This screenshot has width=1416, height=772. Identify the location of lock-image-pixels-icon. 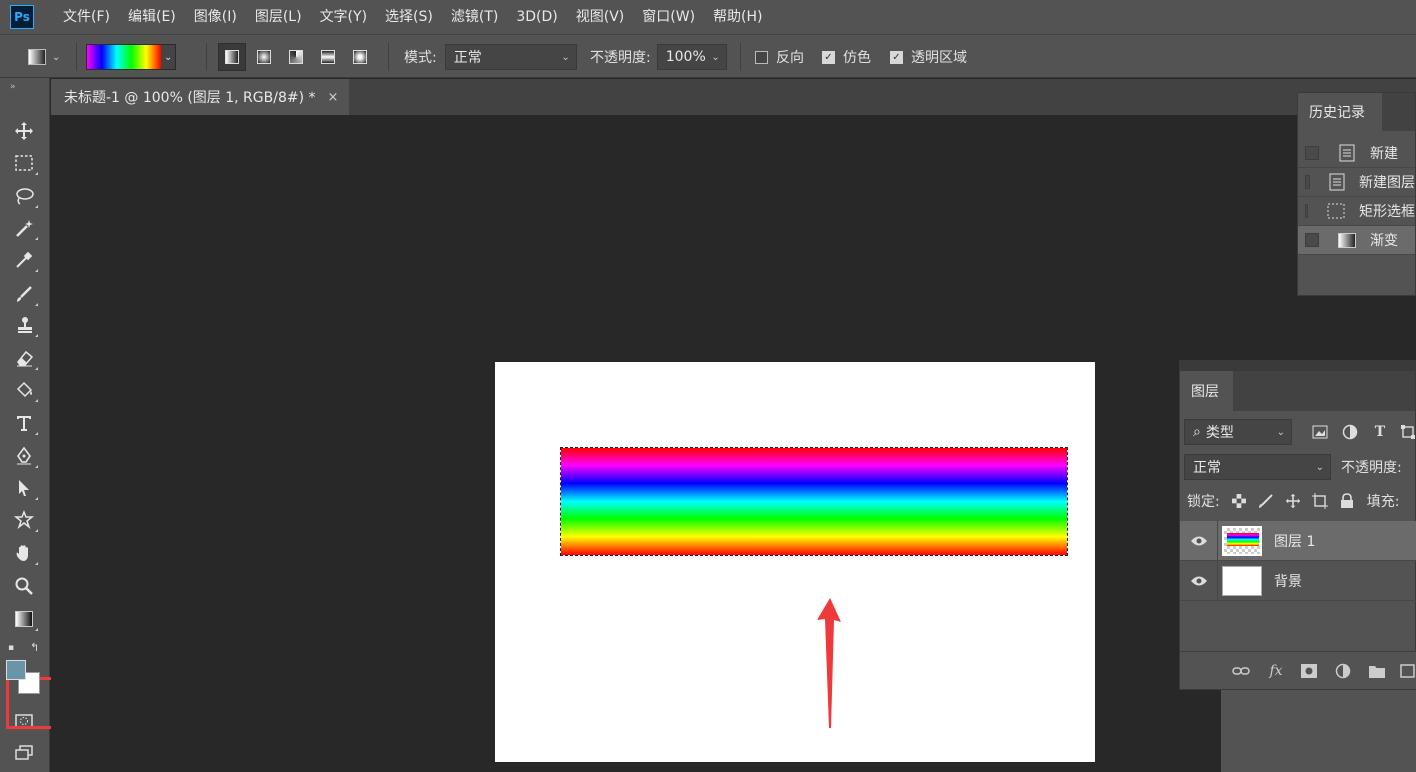
(1266, 501).